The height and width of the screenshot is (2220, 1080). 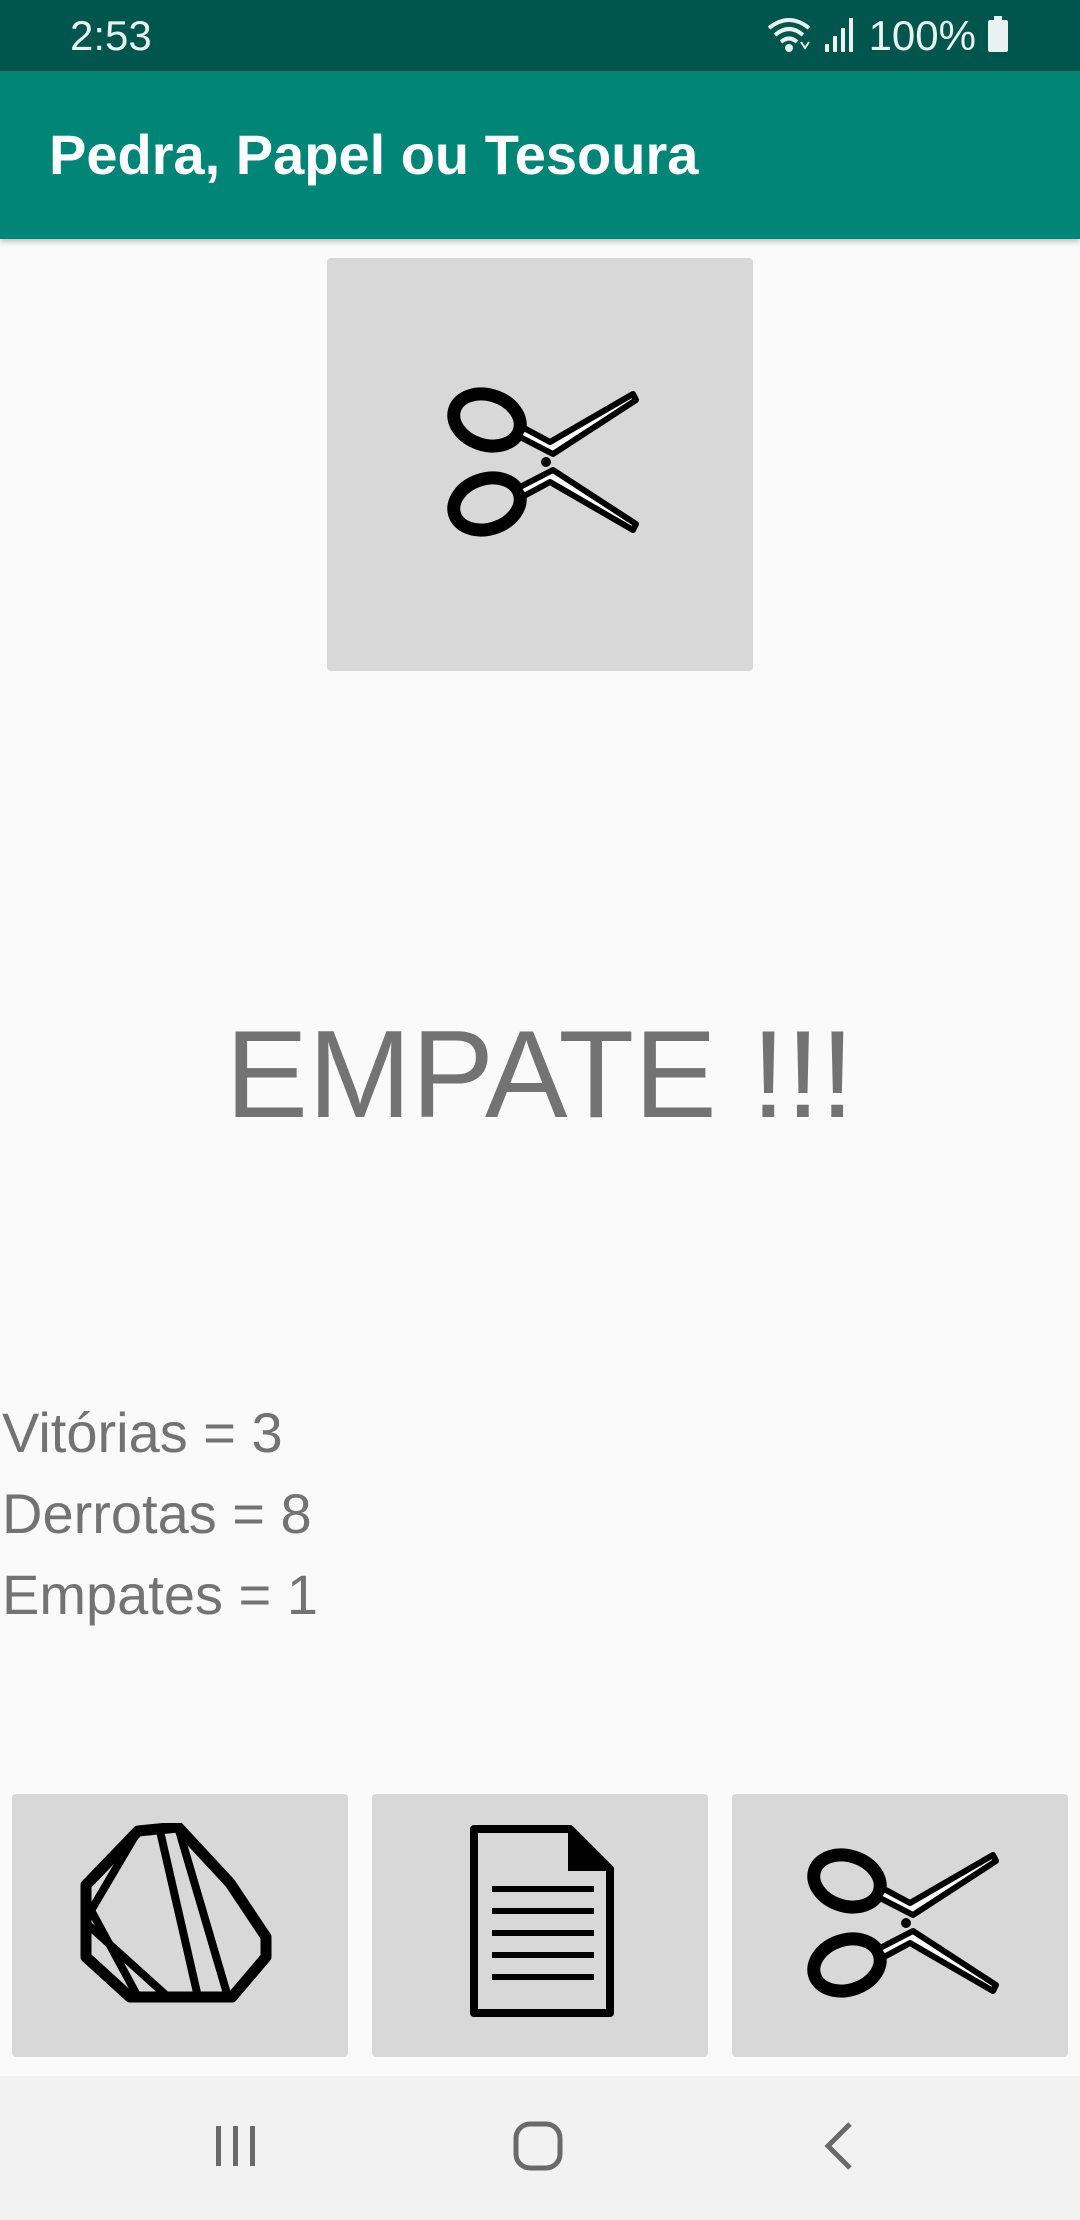 I want to click on recent-apps-button, so click(x=236, y=2148).